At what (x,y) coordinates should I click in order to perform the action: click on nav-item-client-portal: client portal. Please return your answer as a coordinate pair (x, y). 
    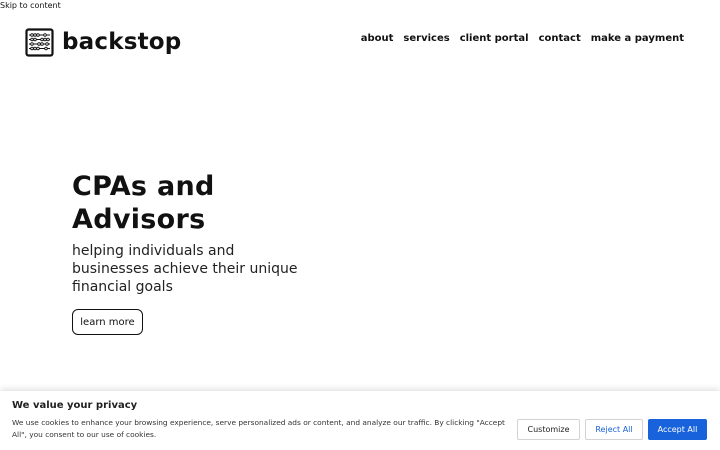
    Looking at the image, I should click on (494, 39).